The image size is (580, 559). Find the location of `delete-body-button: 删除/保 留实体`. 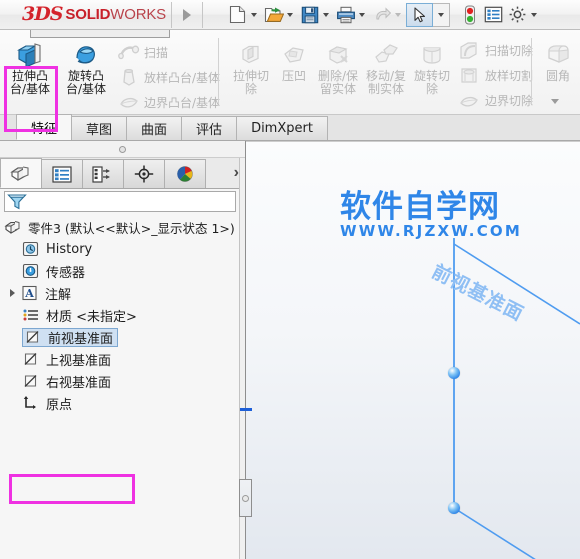

delete-body-button: 删除/保 留实体 is located at coordinates (338, 67).